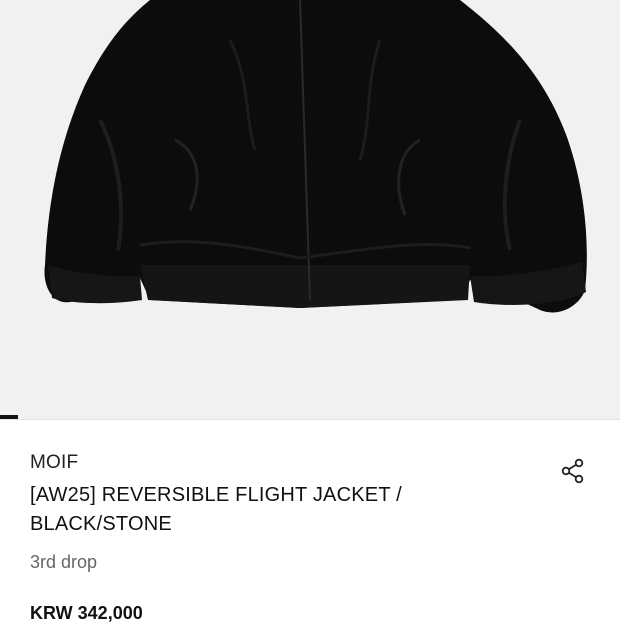 This screenshot has width=620, height=624. Describe the element at coordinates (310, 419) in the screenshot. I see `divider` at that location.